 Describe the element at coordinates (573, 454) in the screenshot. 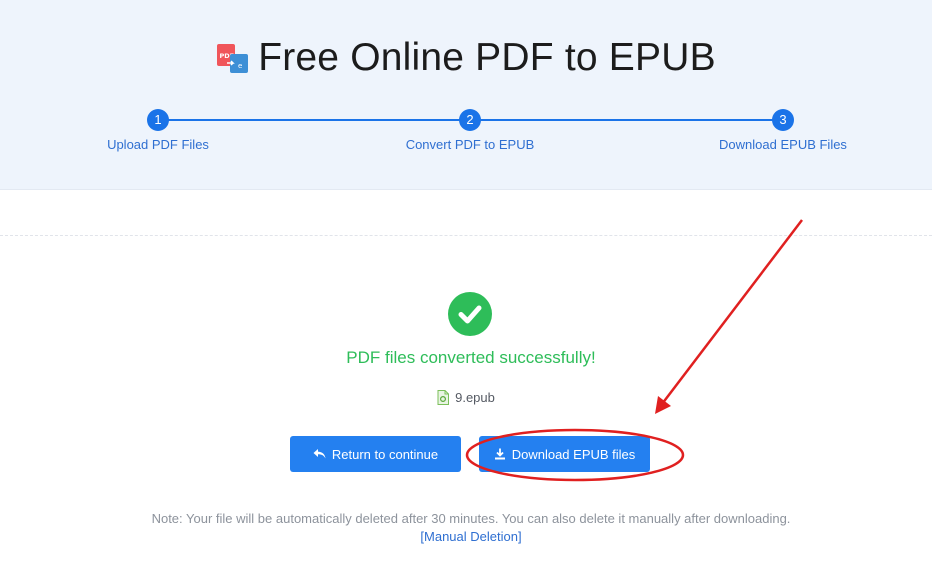

I see `download-button-label: Download EPUB files` at that location.